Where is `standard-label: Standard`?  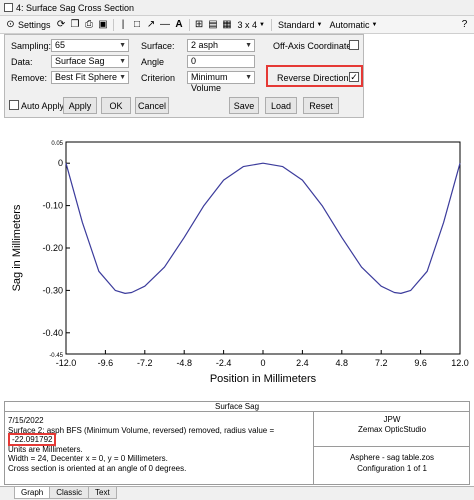
standard-label: Standard is located at coordinates (296, 24).